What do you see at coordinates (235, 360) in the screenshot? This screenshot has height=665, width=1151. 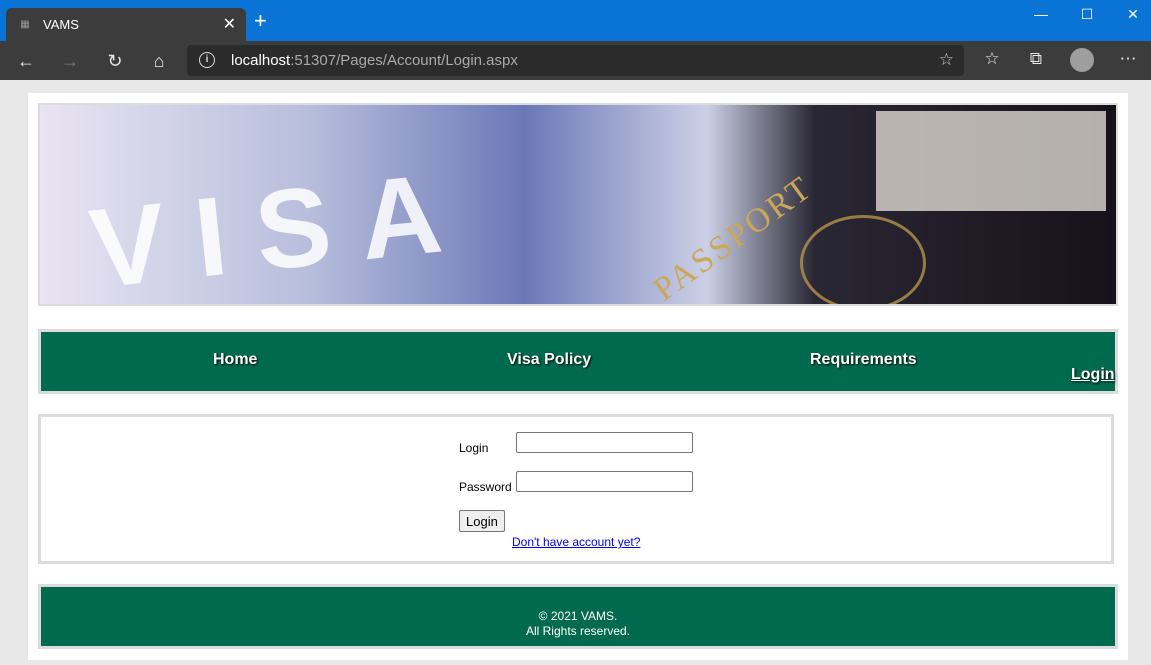 I see `nav-home: Home` at bounding box center [235, 360].